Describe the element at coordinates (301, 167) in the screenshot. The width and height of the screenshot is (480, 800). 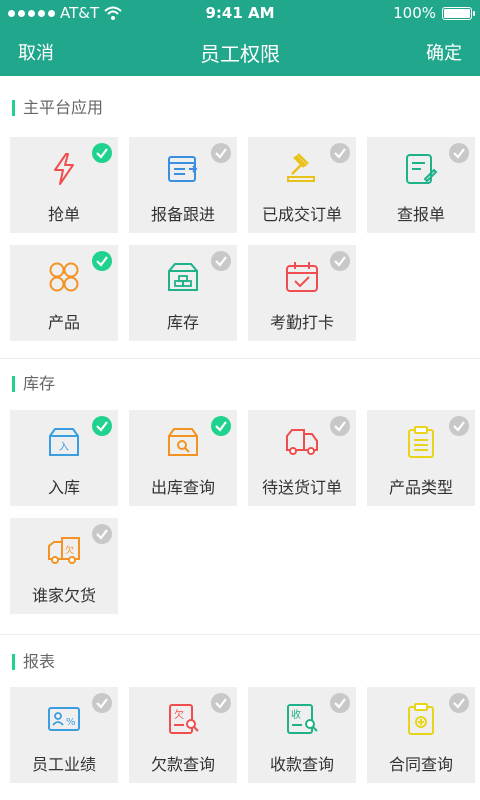
I see `gavel-icon` at that location.